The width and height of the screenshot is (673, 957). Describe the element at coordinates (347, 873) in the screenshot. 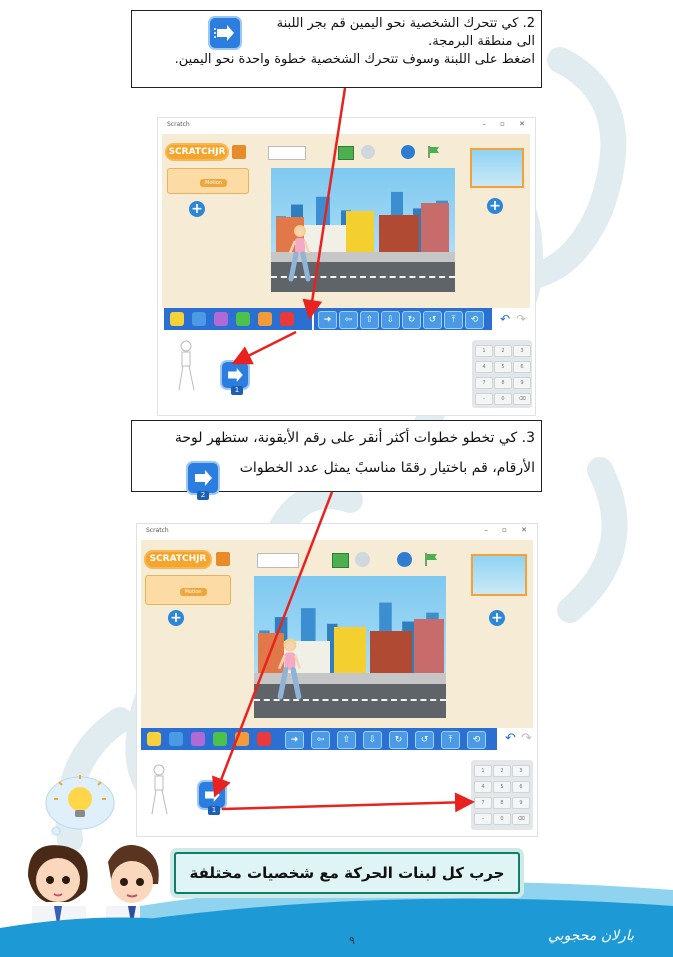

I see `try-it-banner: جرب كل لبنات الحركة مع شخصيات مختلفة` at that location.